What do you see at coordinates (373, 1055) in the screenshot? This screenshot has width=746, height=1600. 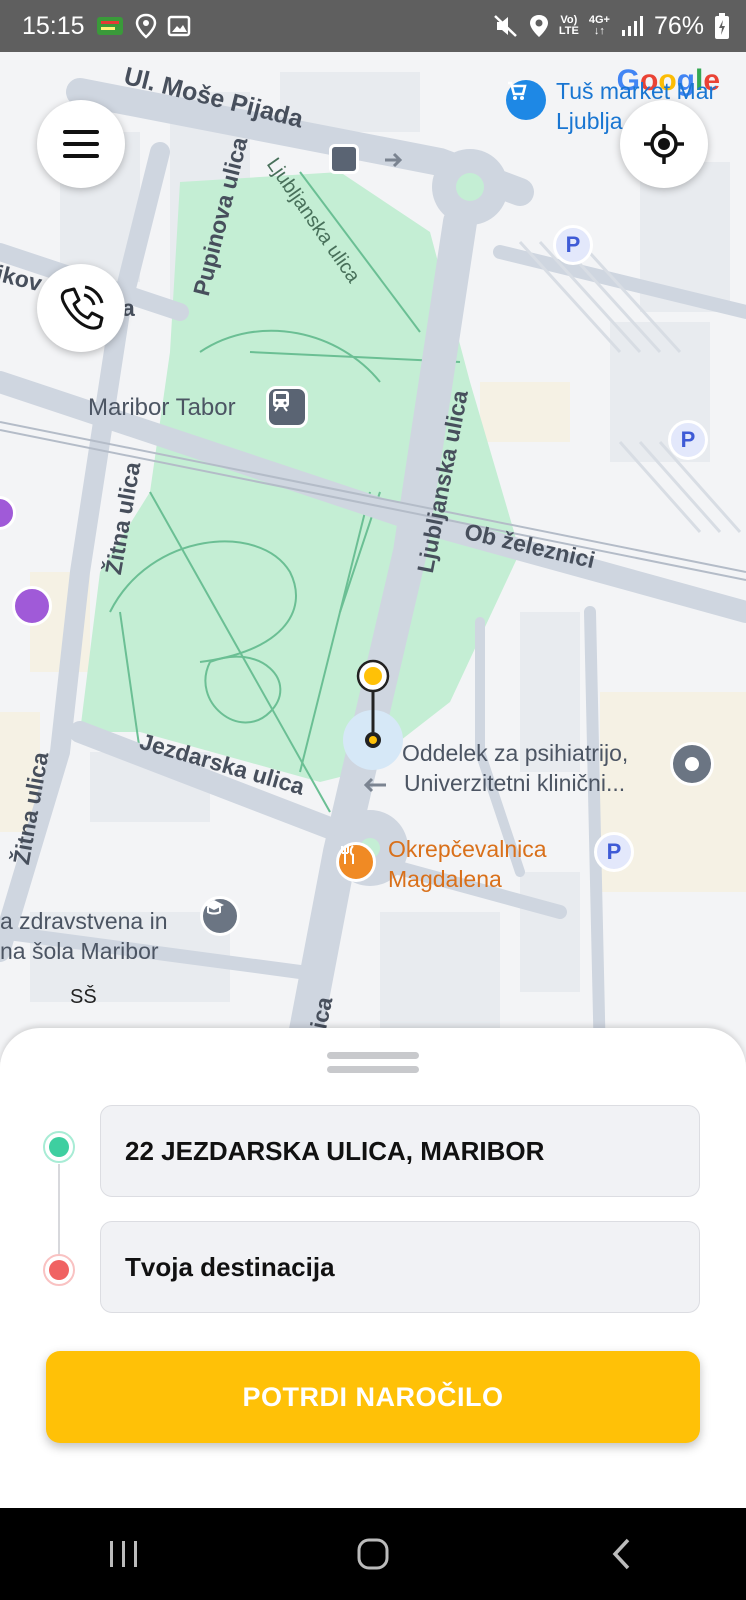 I see `sheet-handle` at bounding box center [373, 1055].